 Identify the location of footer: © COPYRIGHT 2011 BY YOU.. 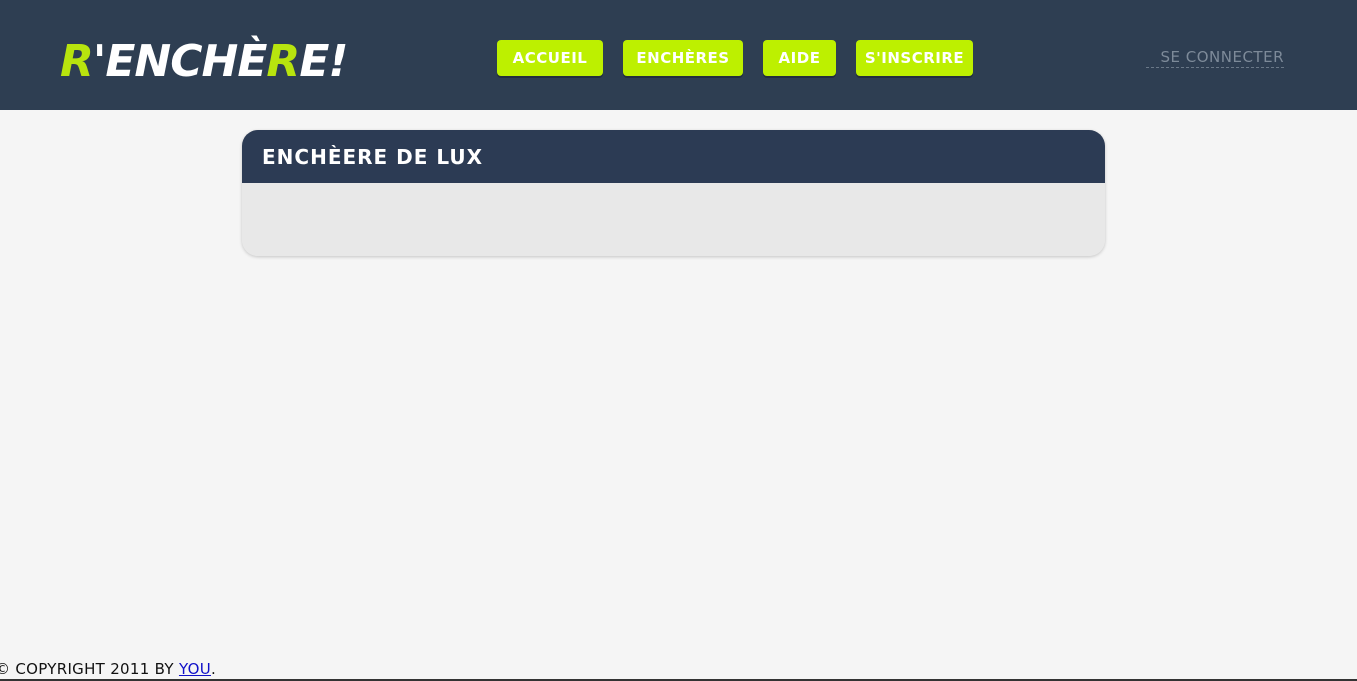
(108, 669).